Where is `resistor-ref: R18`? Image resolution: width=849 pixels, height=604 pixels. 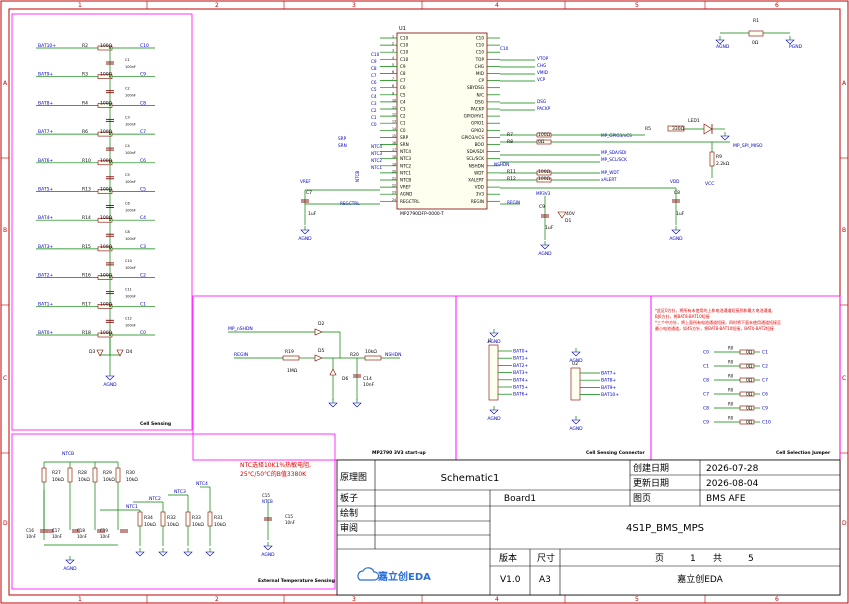
resistor-ref: R18 is located at coordinates (86, 333).